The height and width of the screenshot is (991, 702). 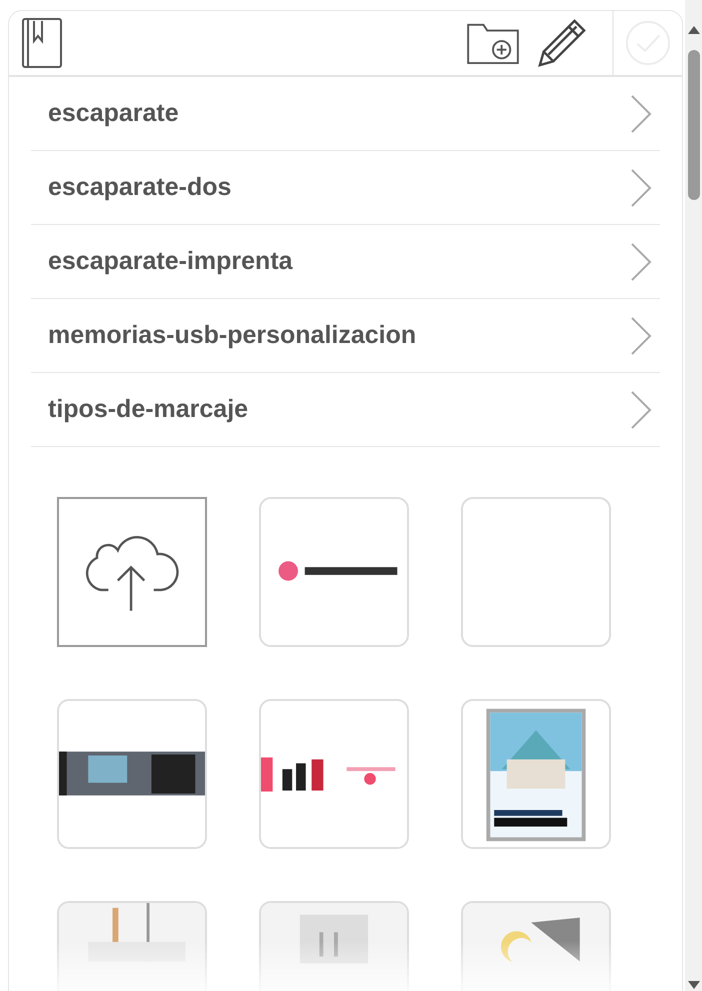 What do you see at coordinates (132, 572) in the screenshot?
I see `upload-tile` at bounding box center [132, 572].